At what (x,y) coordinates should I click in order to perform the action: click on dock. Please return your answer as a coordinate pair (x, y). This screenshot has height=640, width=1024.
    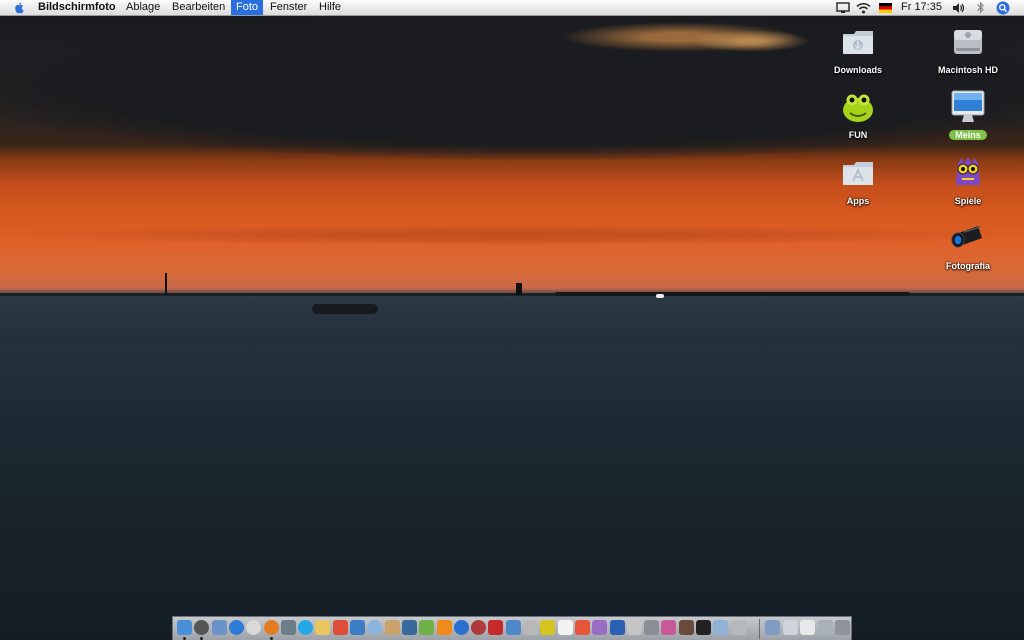
    Looking at the image, I should click on (512, 628).